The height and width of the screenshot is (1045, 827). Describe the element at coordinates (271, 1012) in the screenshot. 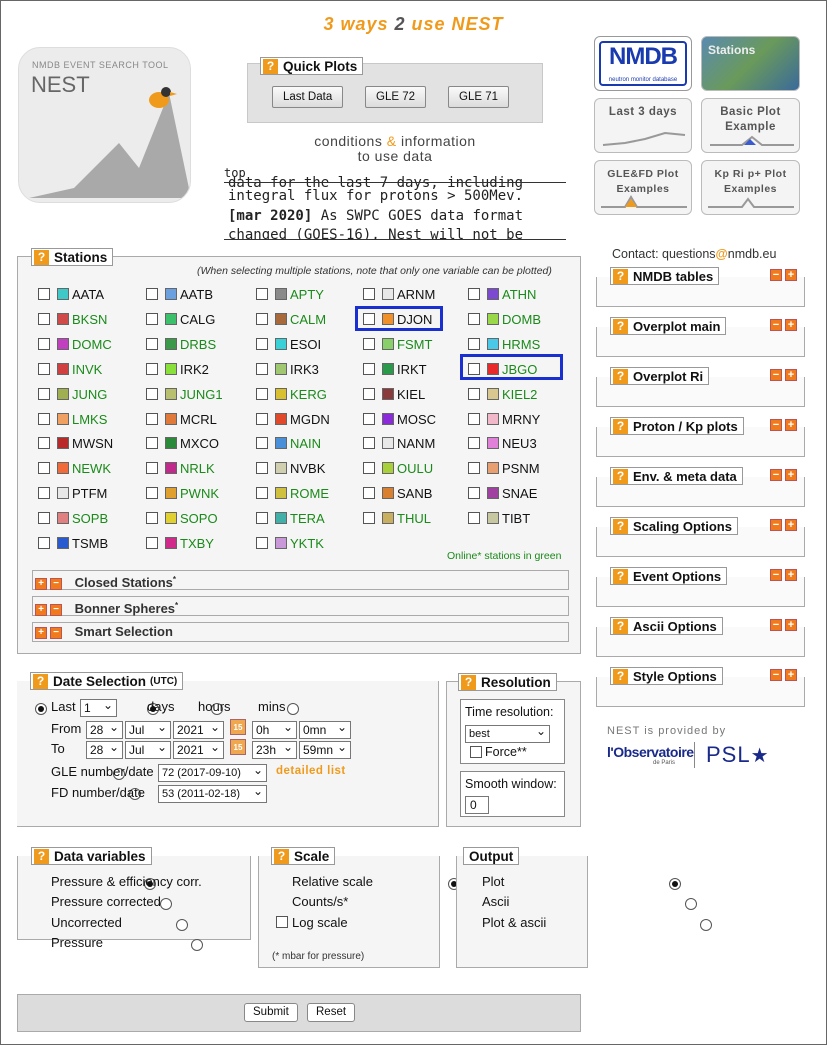

I see `submit-button: Submit` at that location.